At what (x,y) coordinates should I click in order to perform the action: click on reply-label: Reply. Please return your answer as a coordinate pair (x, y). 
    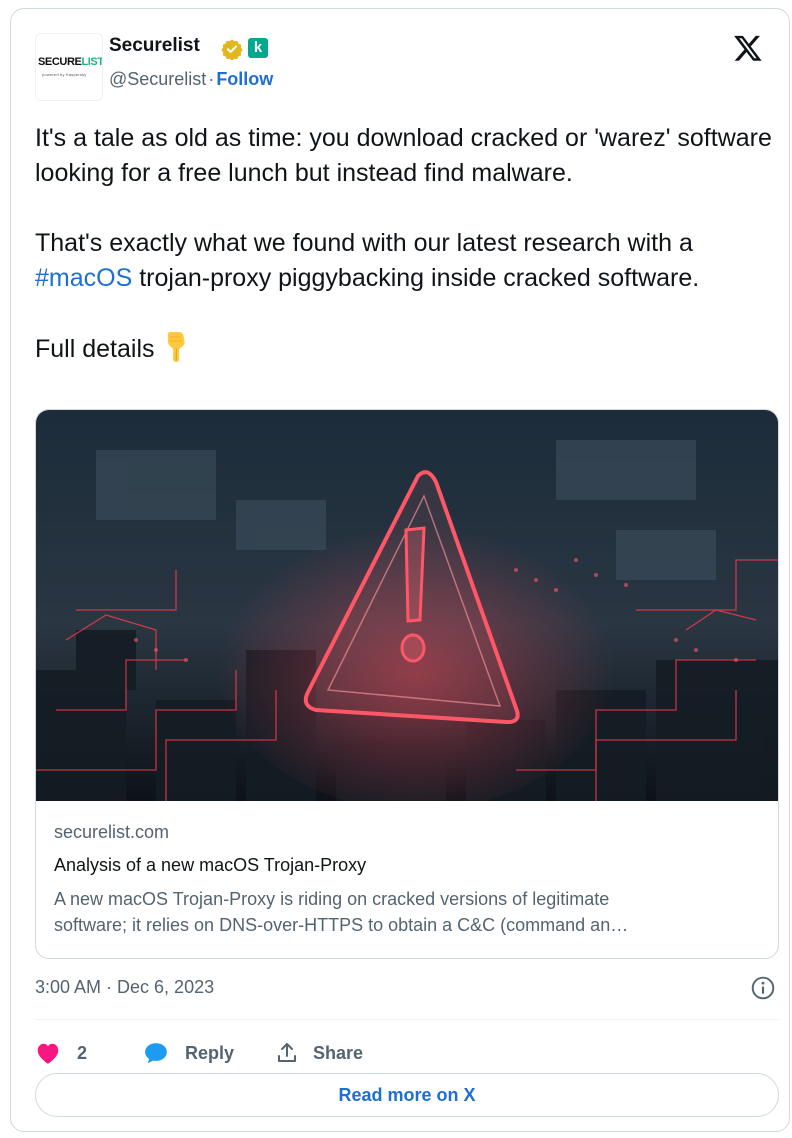
    Looking at the image, I should click on (210, 1052).